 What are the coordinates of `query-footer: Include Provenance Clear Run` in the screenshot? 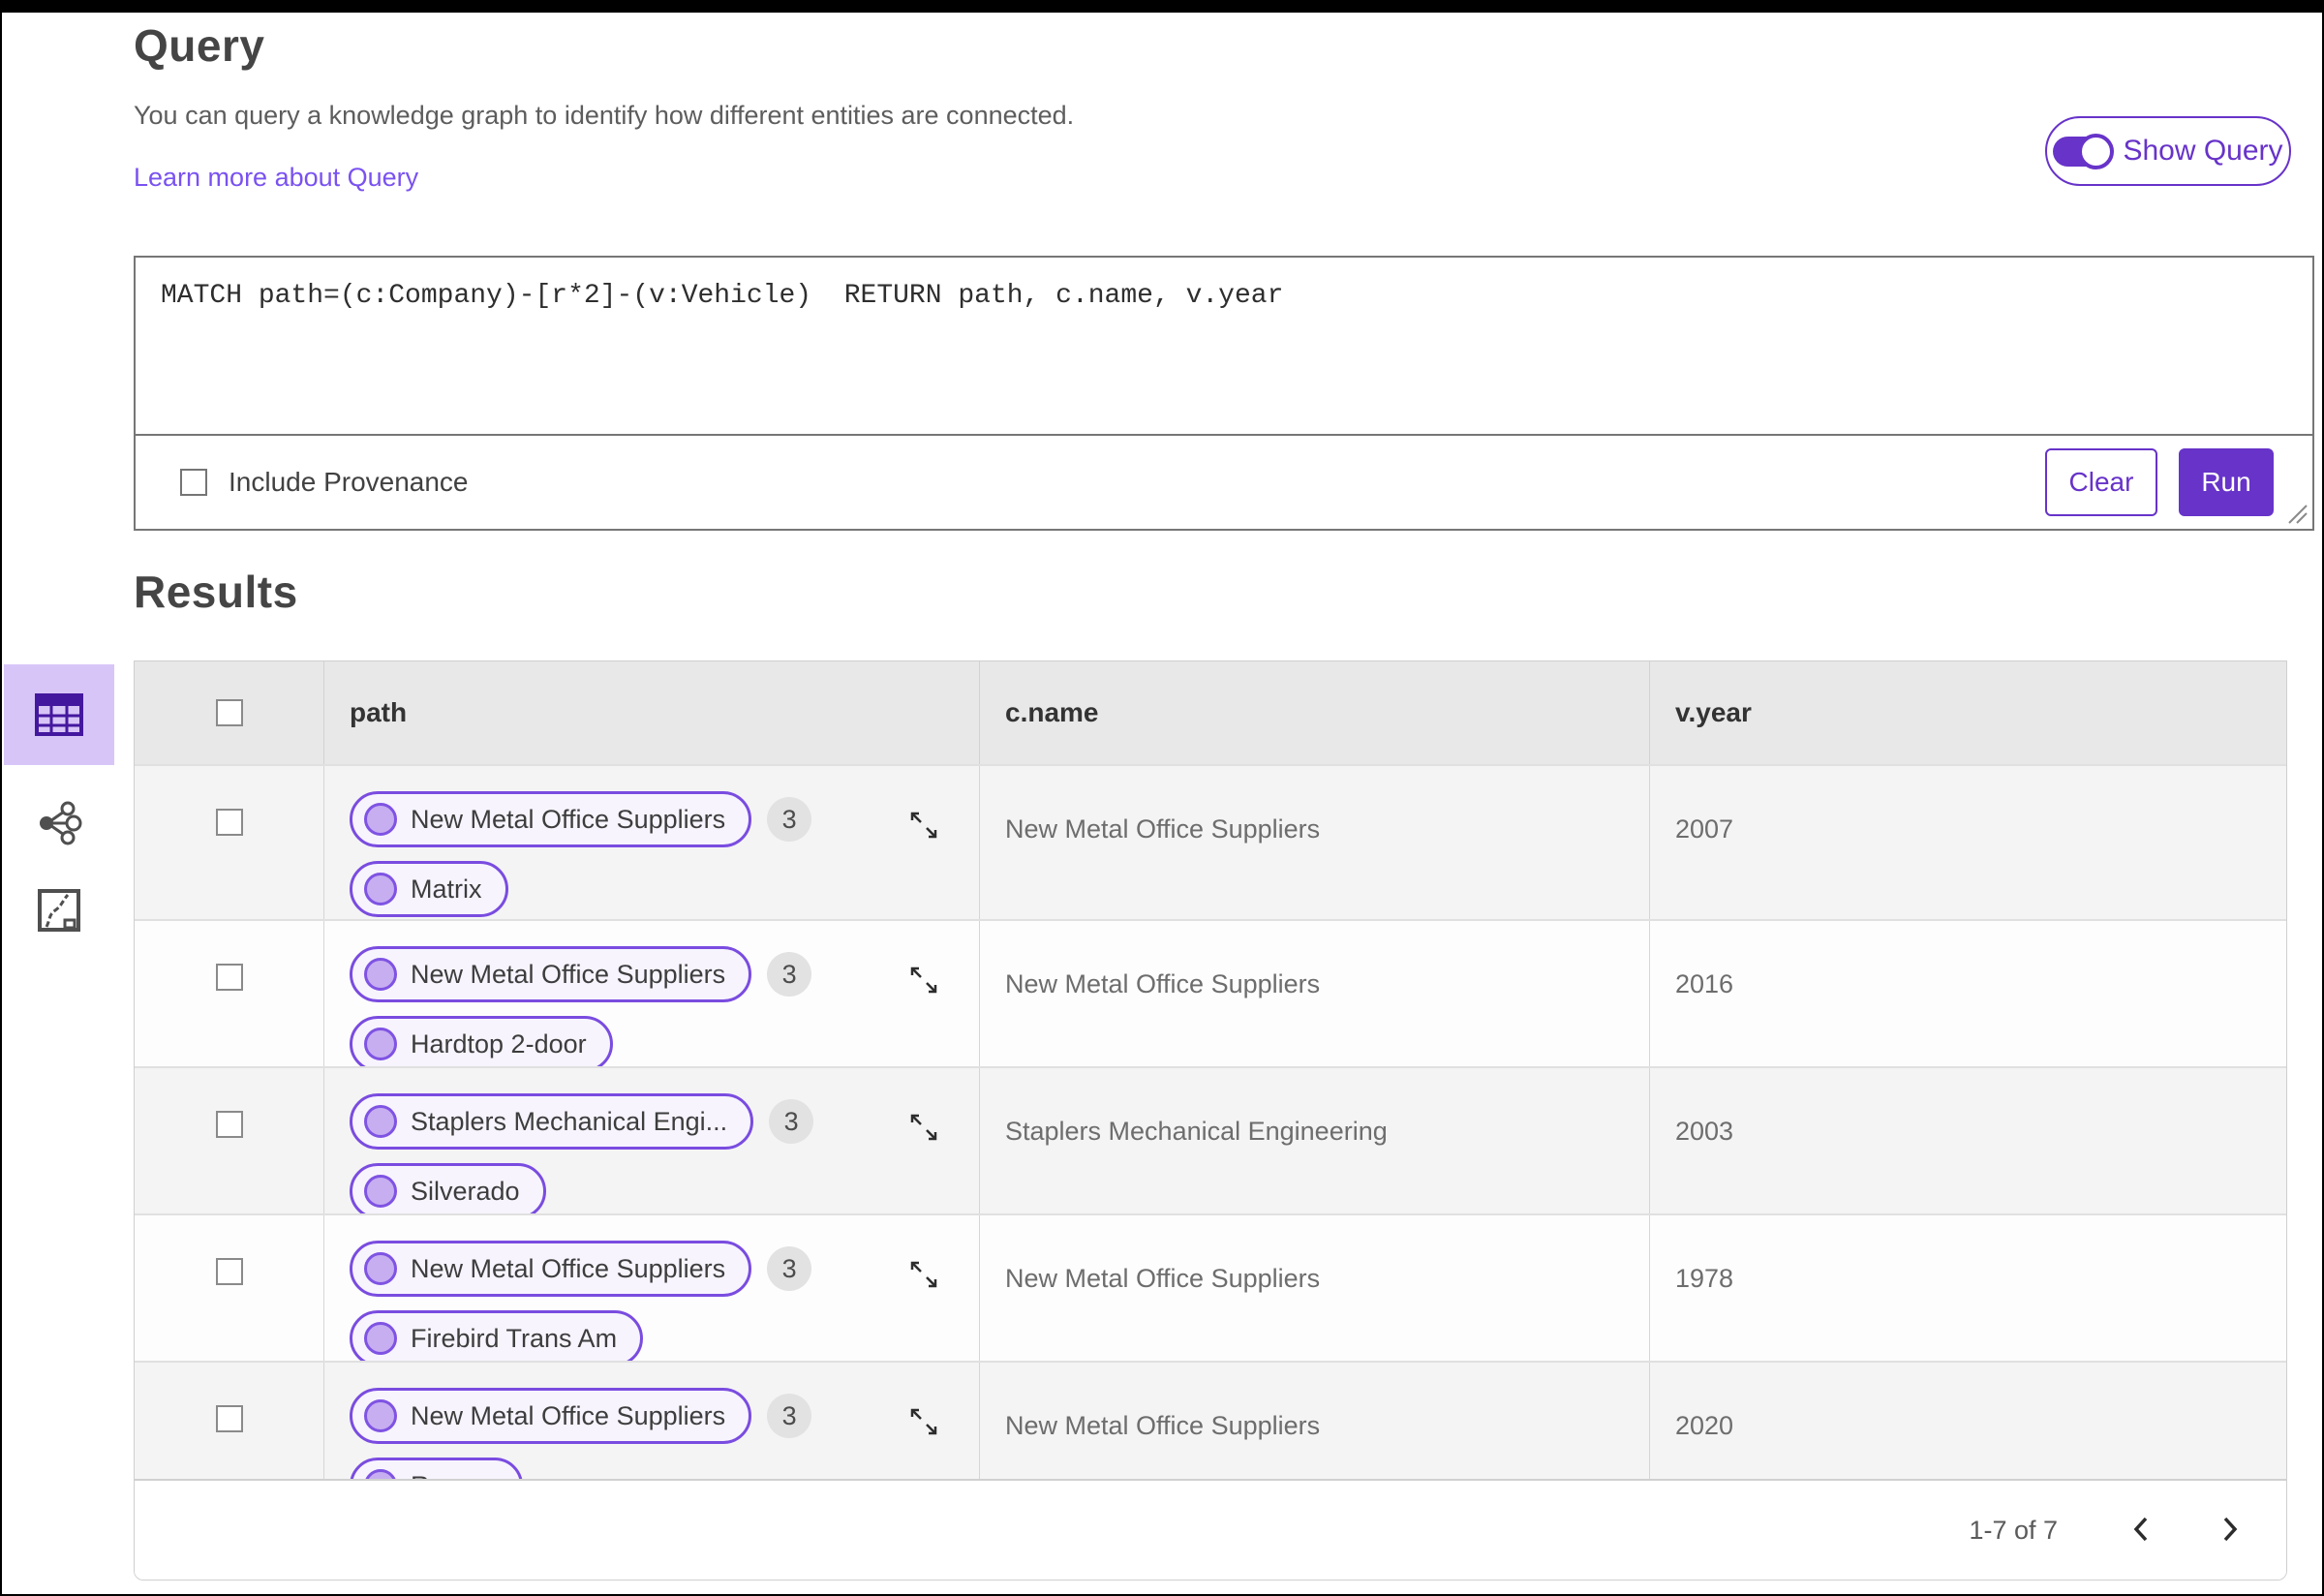 It's located at (1224, 481).